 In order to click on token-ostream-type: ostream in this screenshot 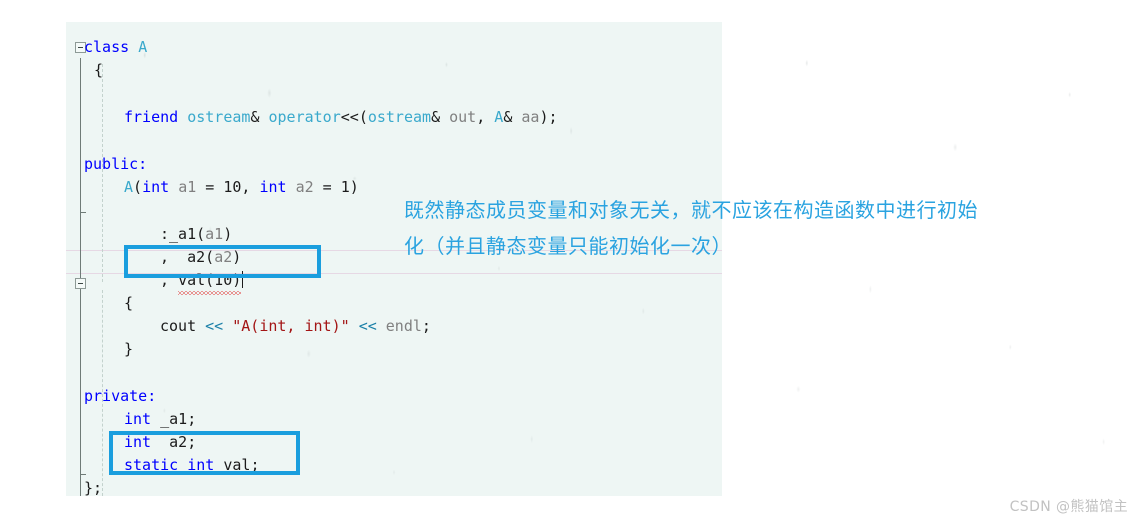, I will do `click(219, 117)`.